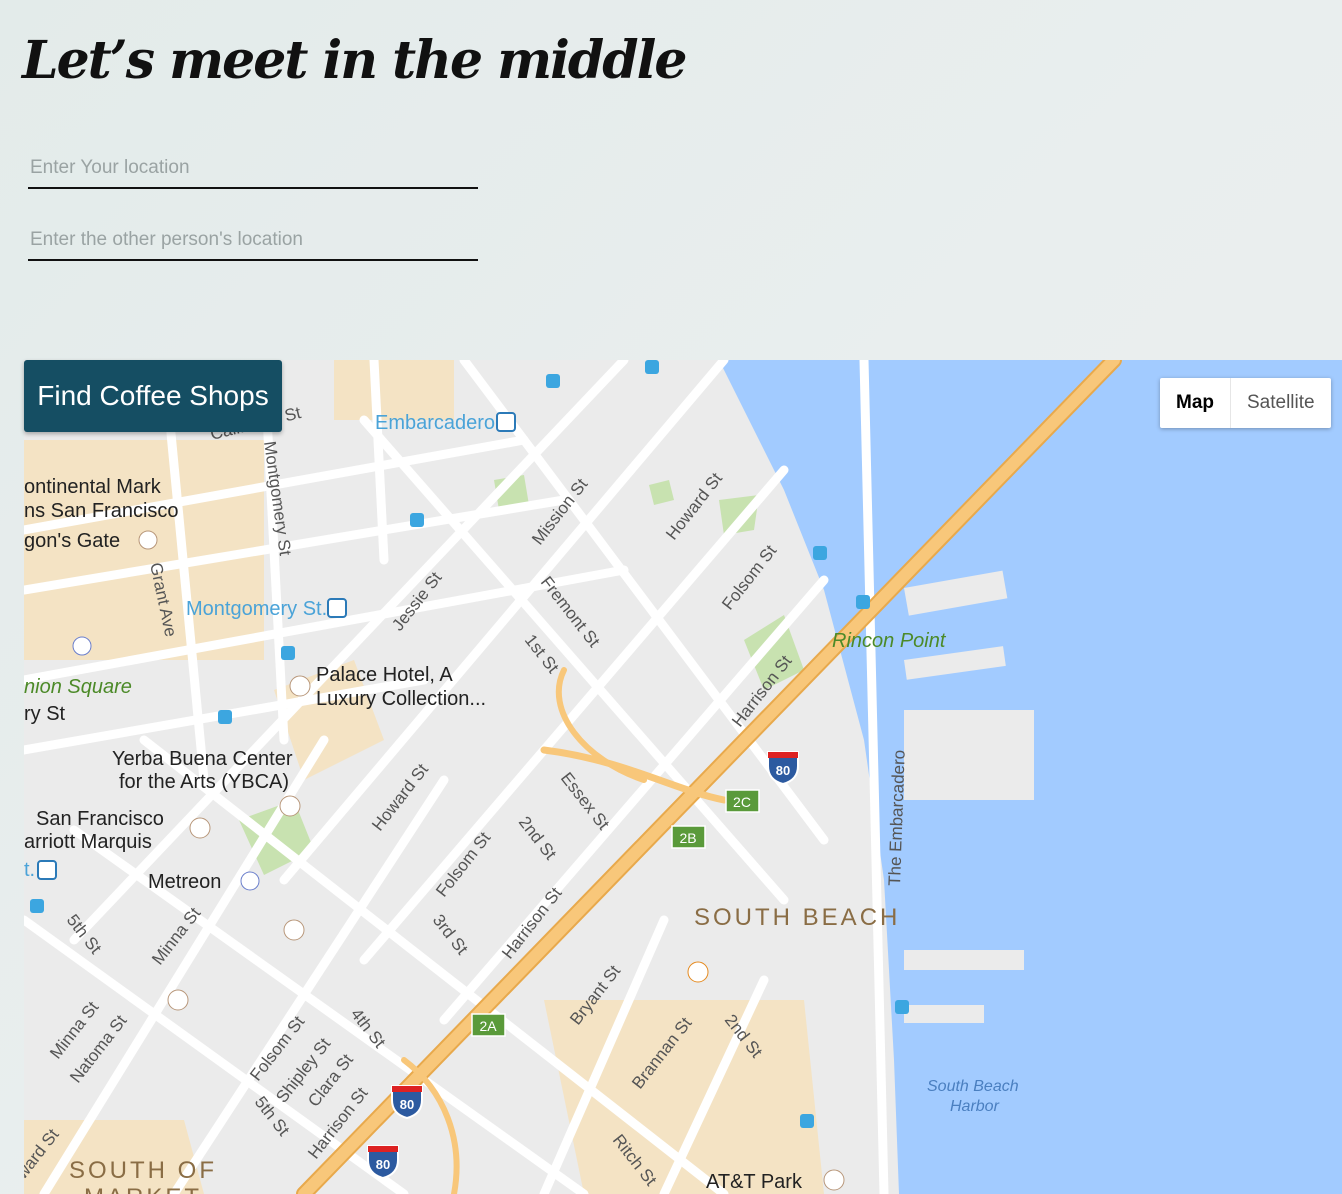  I want to click on highway-shield-1: 80, so click(783, 768).